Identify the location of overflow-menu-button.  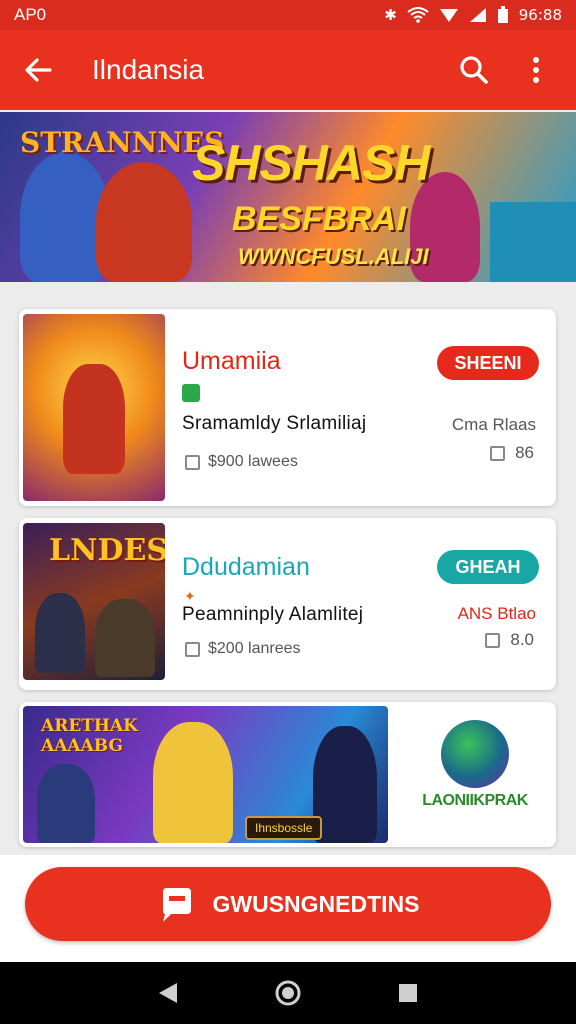
(536, 70).